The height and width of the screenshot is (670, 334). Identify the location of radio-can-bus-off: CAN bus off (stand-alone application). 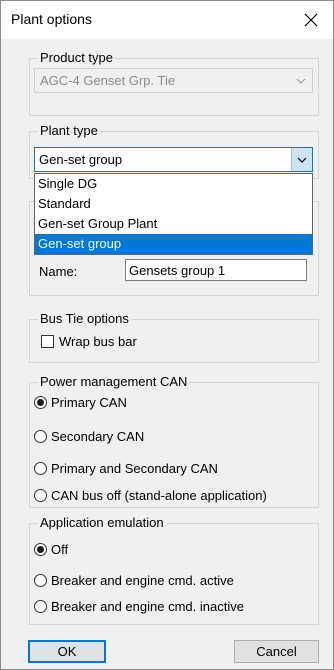
(150, 495).